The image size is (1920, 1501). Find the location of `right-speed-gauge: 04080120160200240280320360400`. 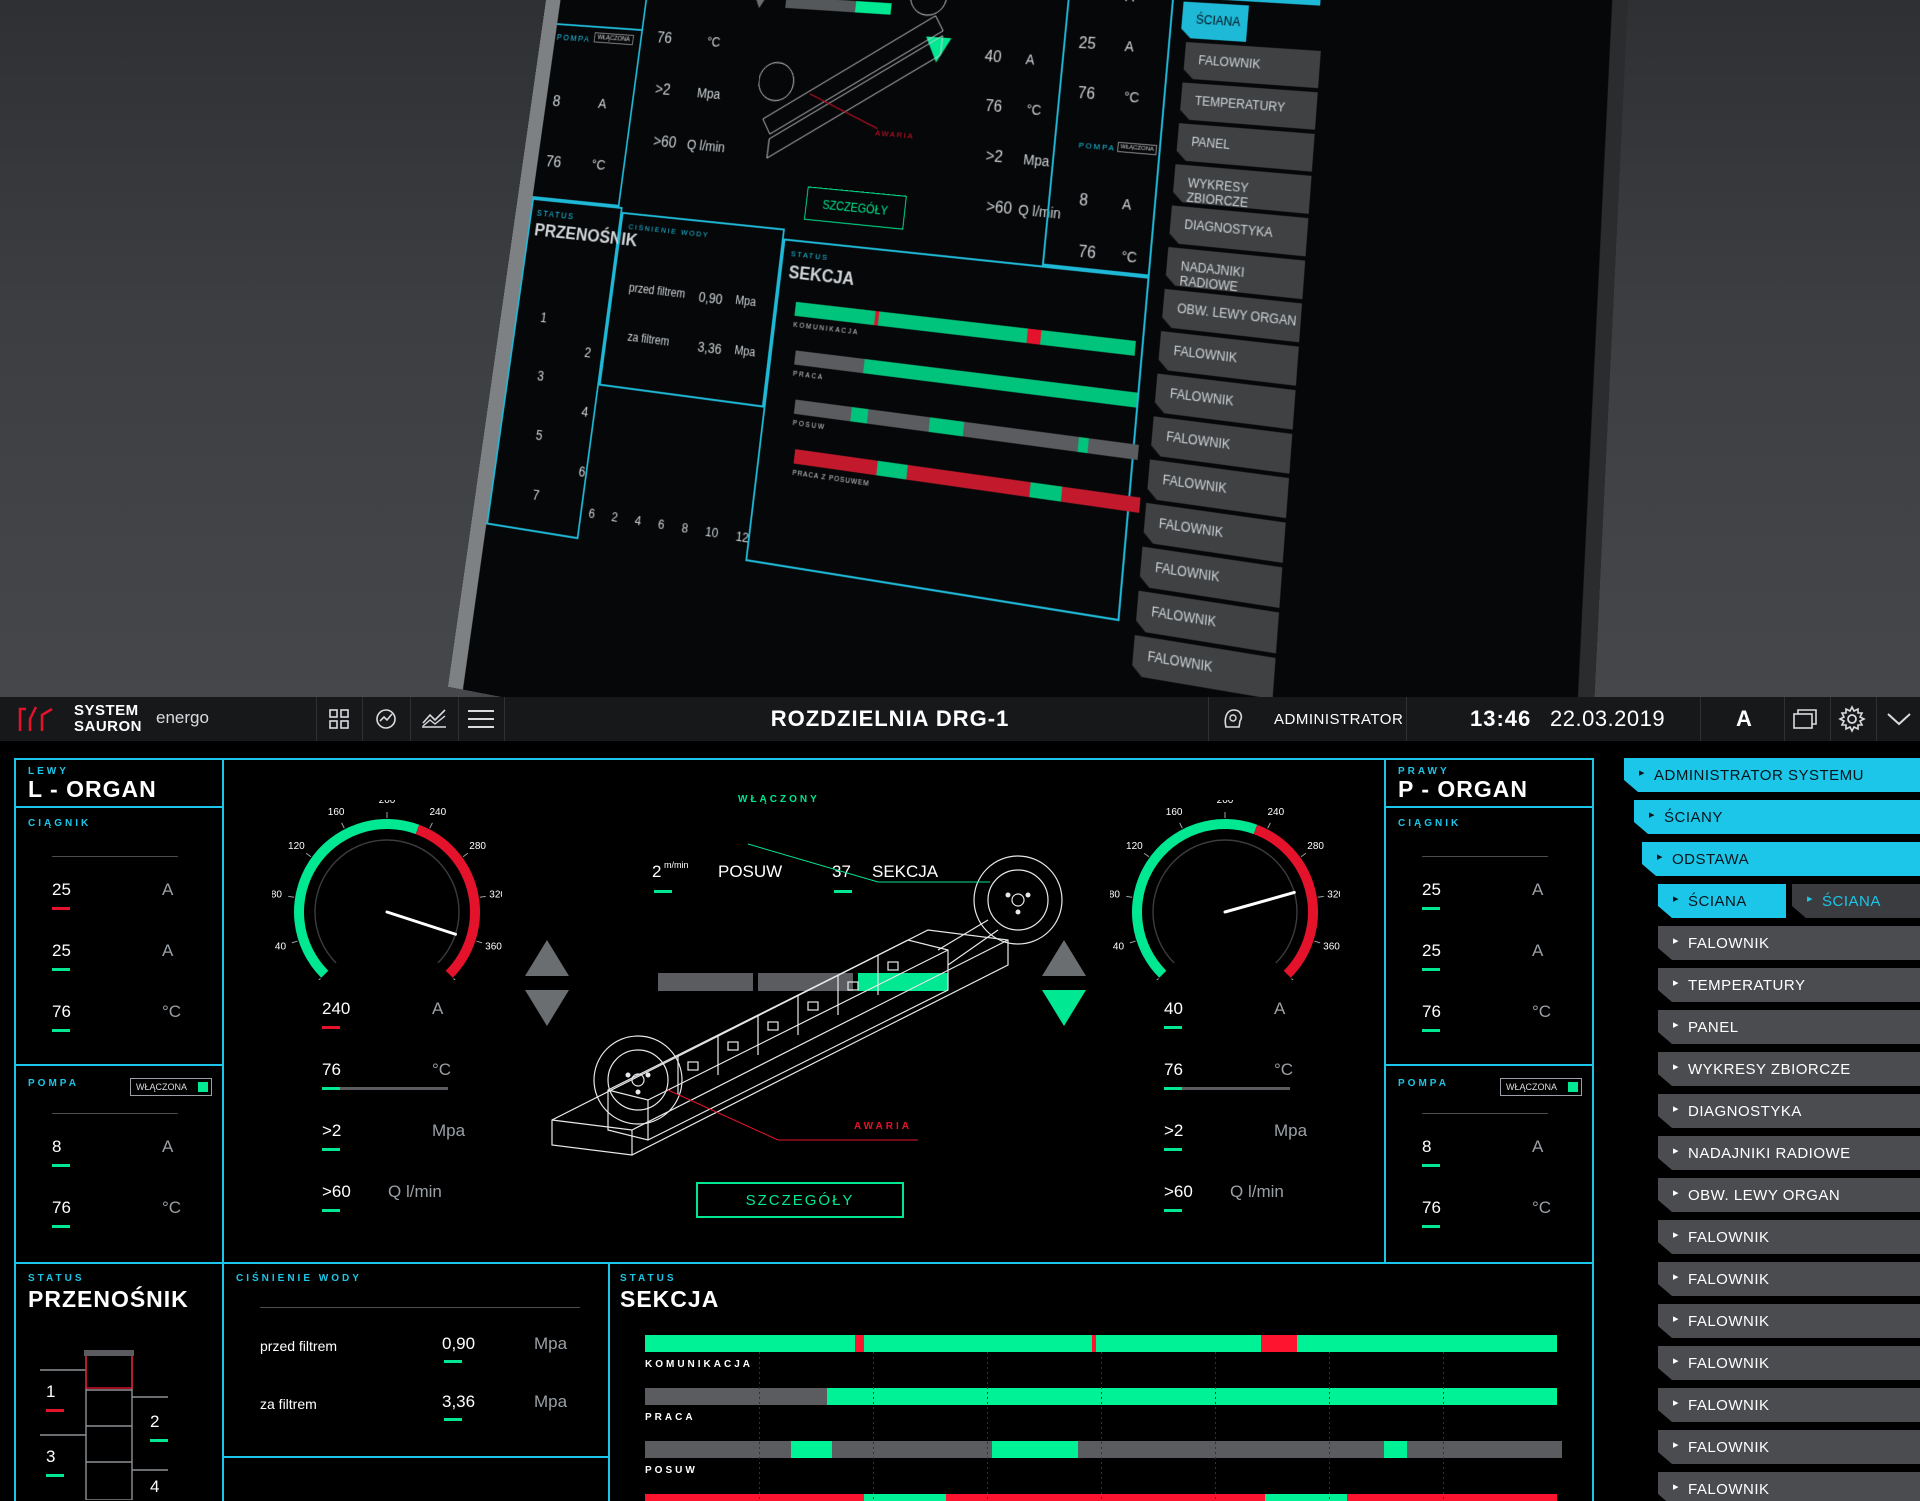

right-speed-gauge: 04080120160200240280320360400 is located at coordinates (1225, 890).